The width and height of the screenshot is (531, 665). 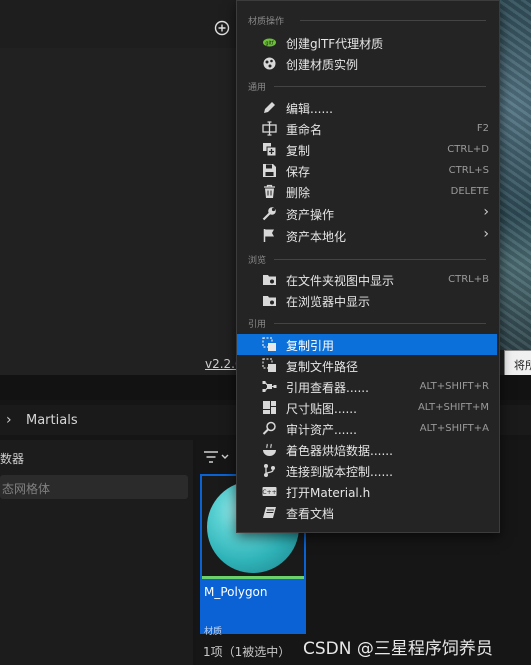 What do you see at coordinates (298, 172) in the screenshot?
I see `menu-item-label: 保存` at bounding box center [298, 172].